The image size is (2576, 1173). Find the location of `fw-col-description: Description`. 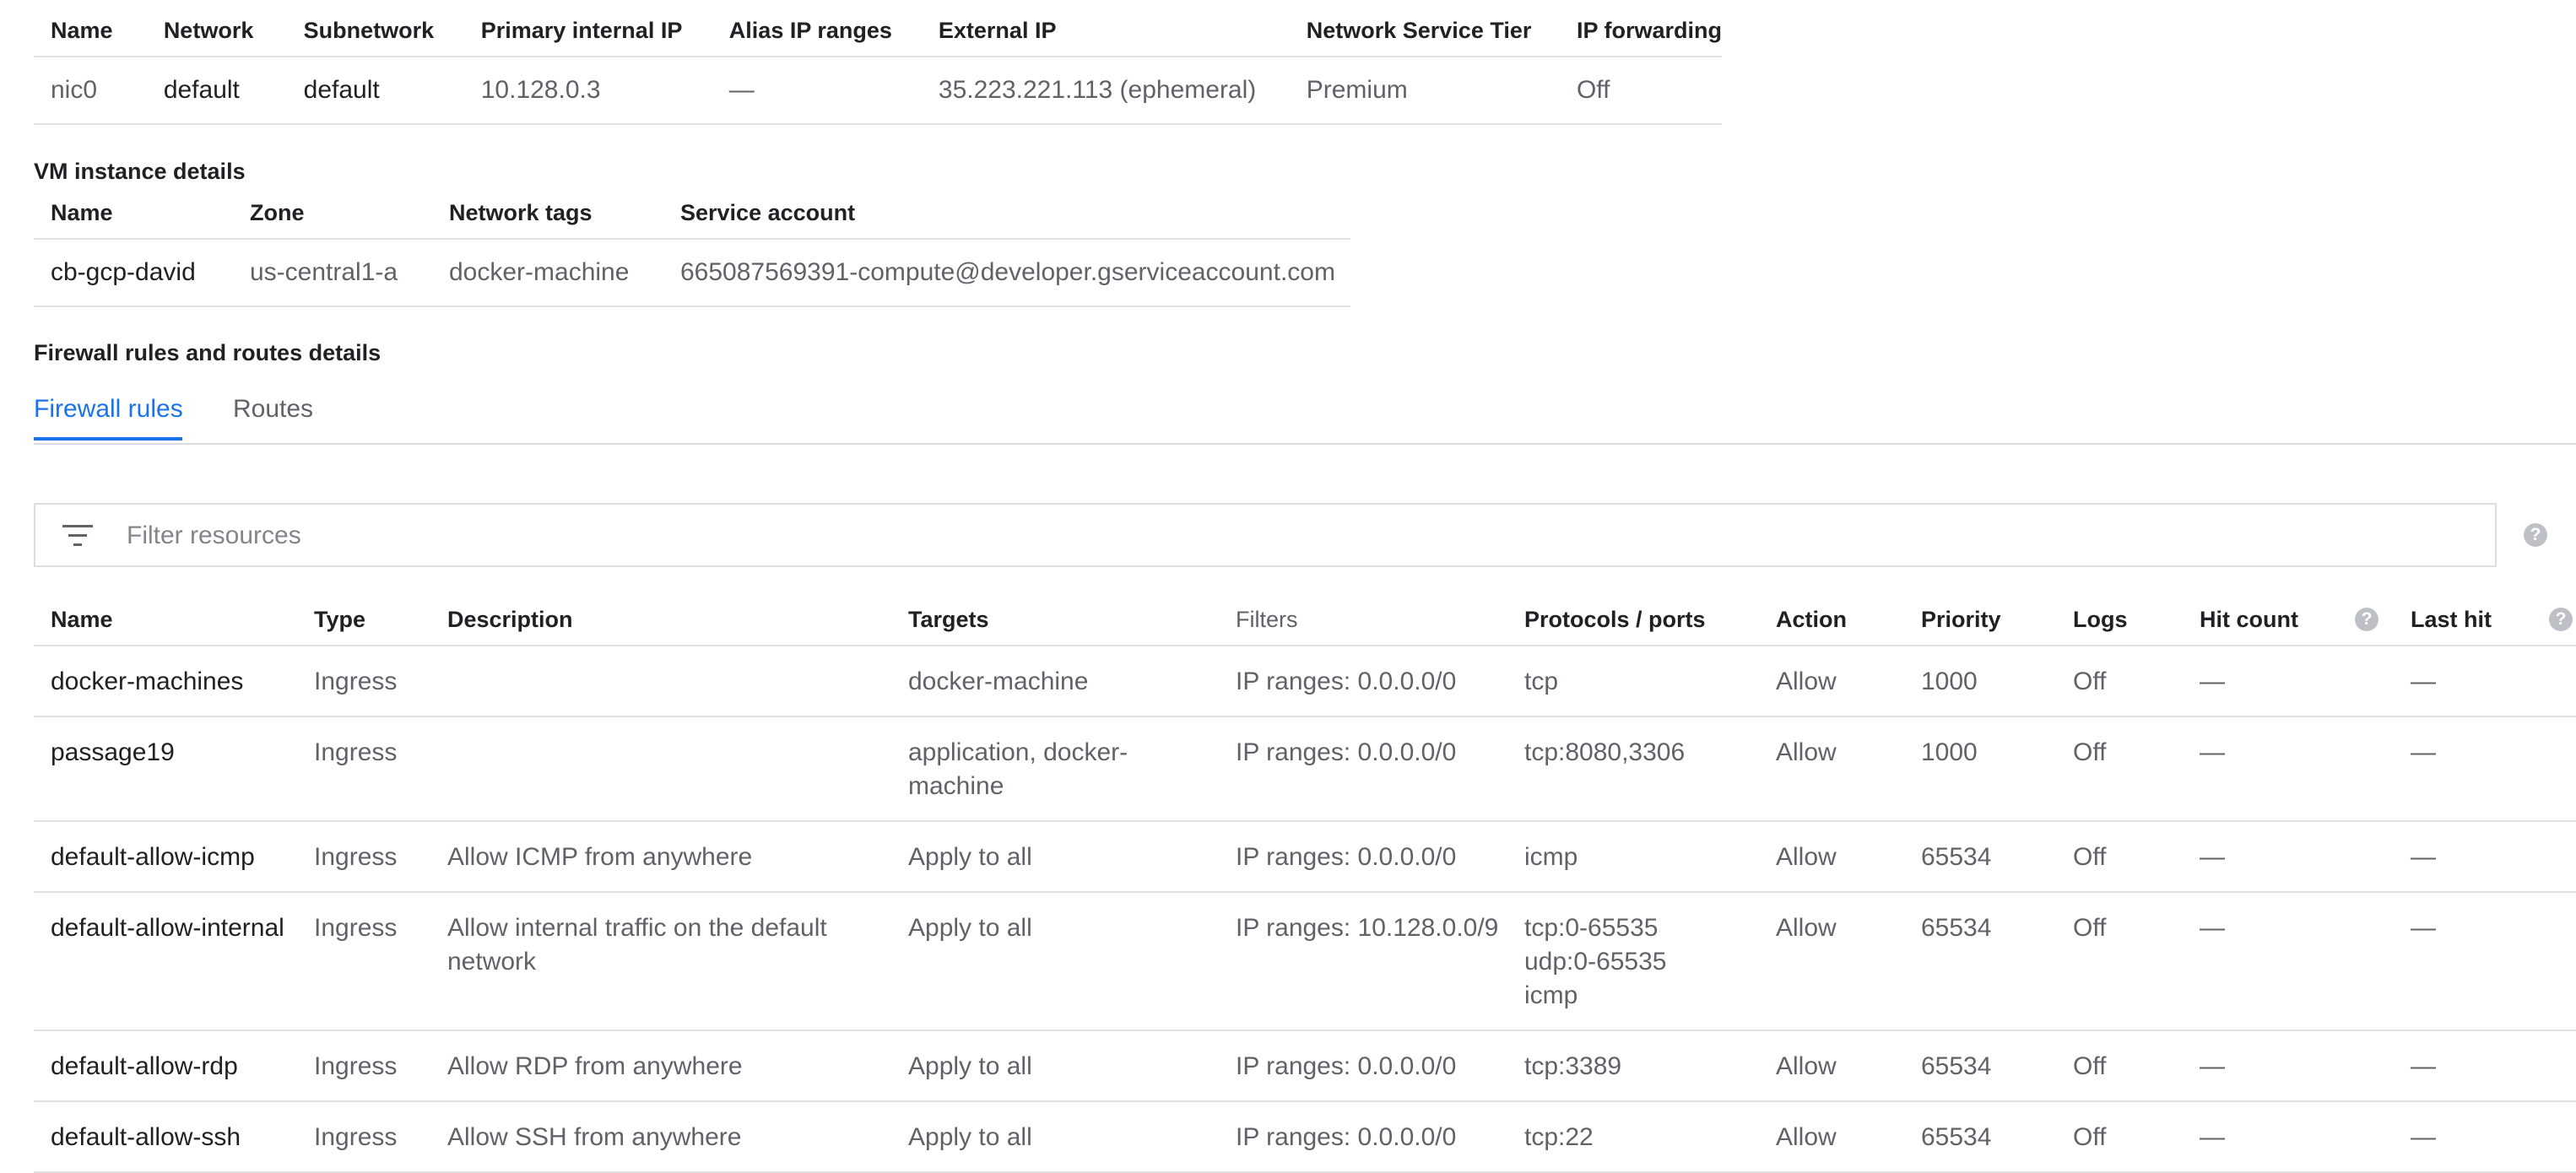

fw-col-description: Description is located at coordinates (660, 620).